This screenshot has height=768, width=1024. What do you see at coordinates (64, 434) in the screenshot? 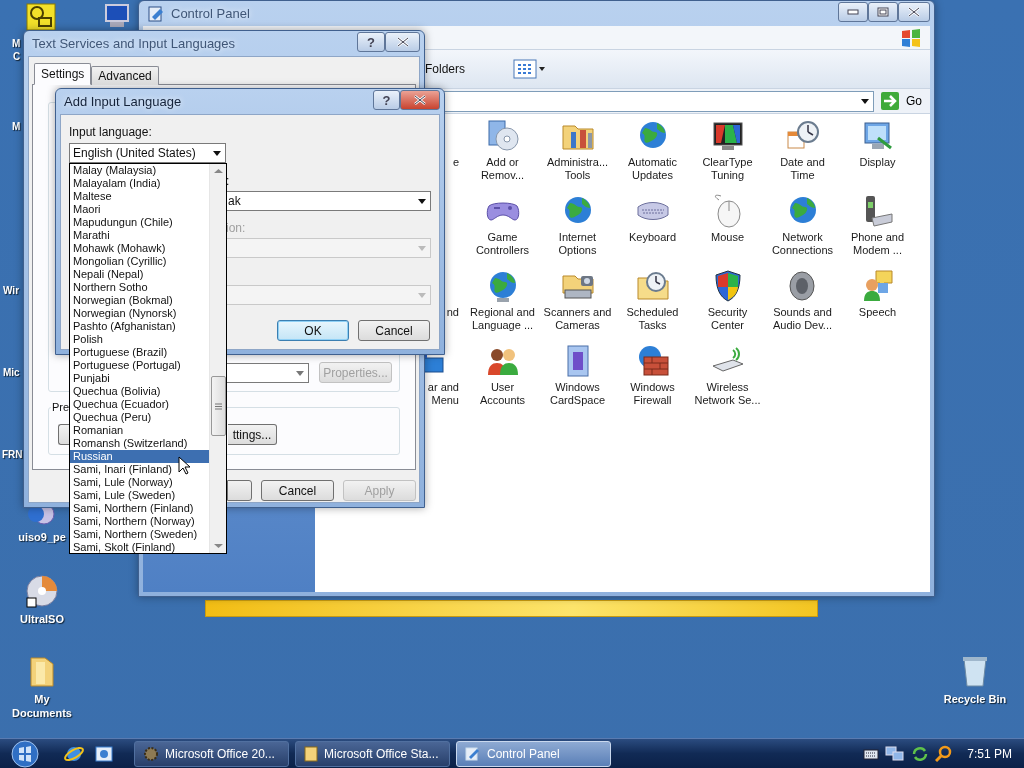
I see `button-edge` at bounding box center [64, 434].